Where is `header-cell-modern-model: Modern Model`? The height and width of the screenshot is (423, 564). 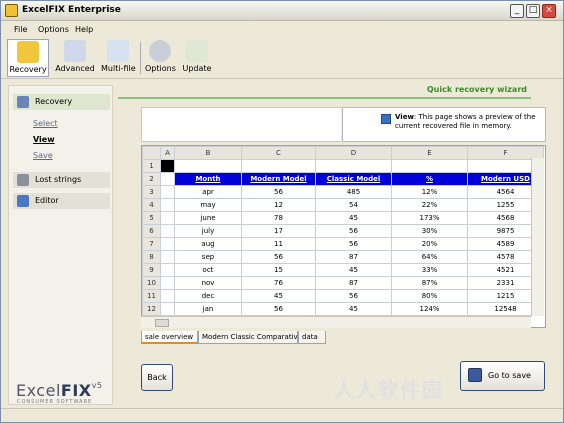
header-cell-modern-model: Modern Model is located at coordinates (278, 179).